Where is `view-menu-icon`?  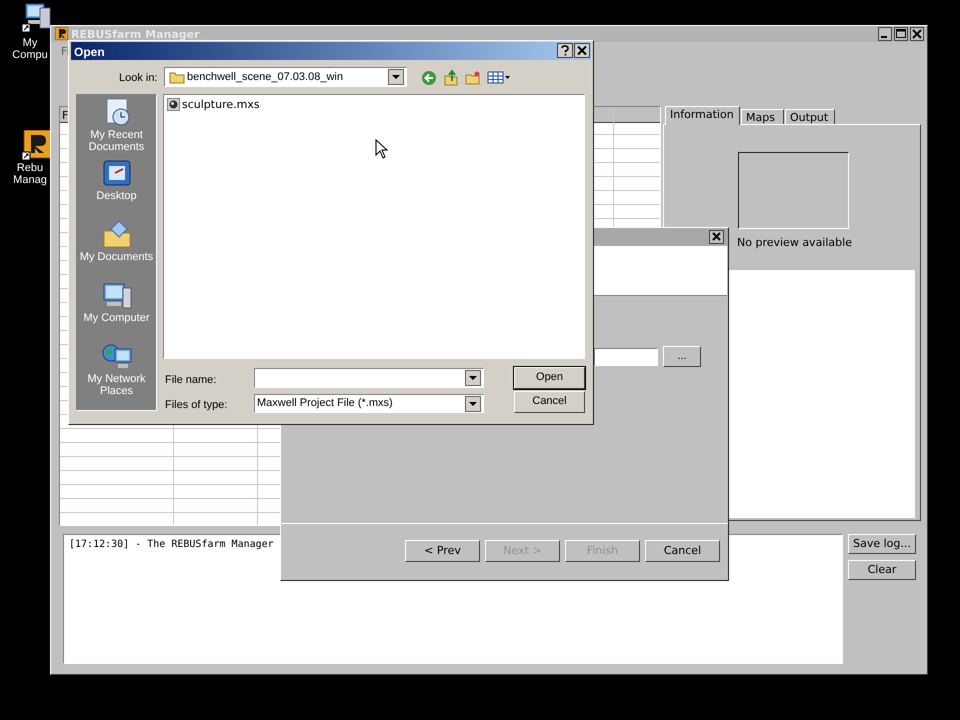
view-menu-icon is located at coordinates (499, 77).